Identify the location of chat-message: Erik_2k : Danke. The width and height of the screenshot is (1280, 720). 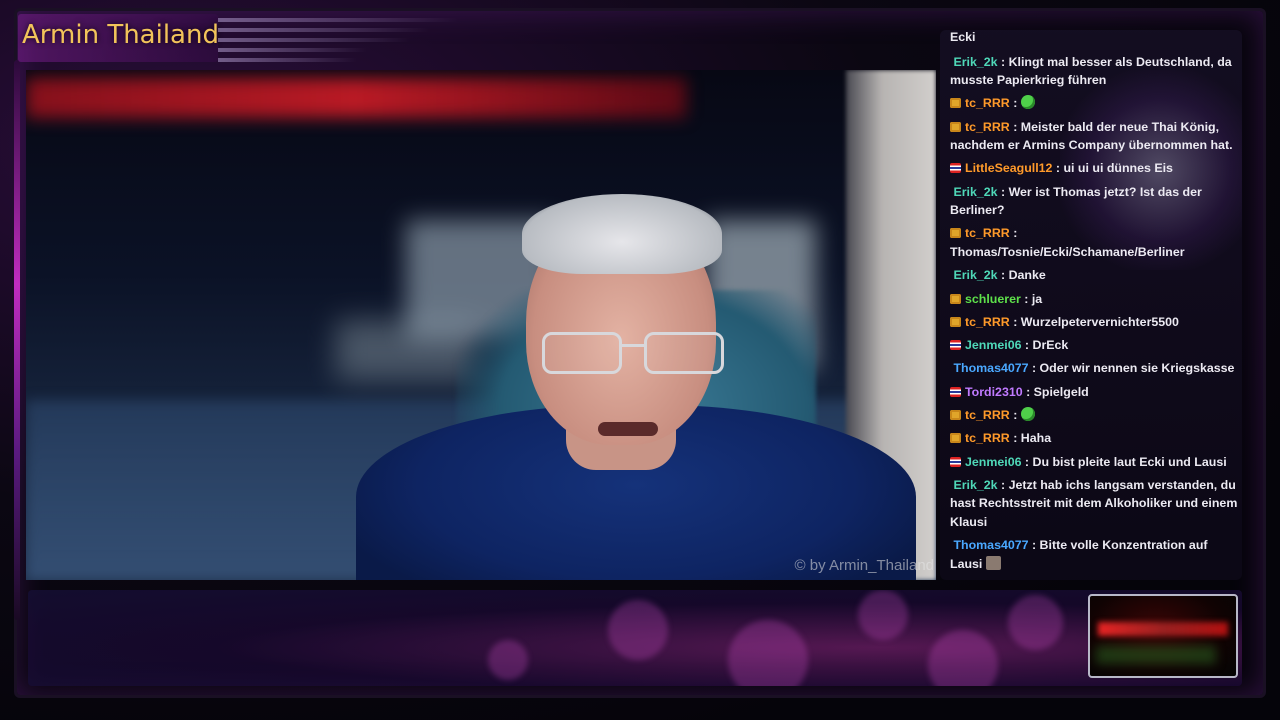
(1095, 275).